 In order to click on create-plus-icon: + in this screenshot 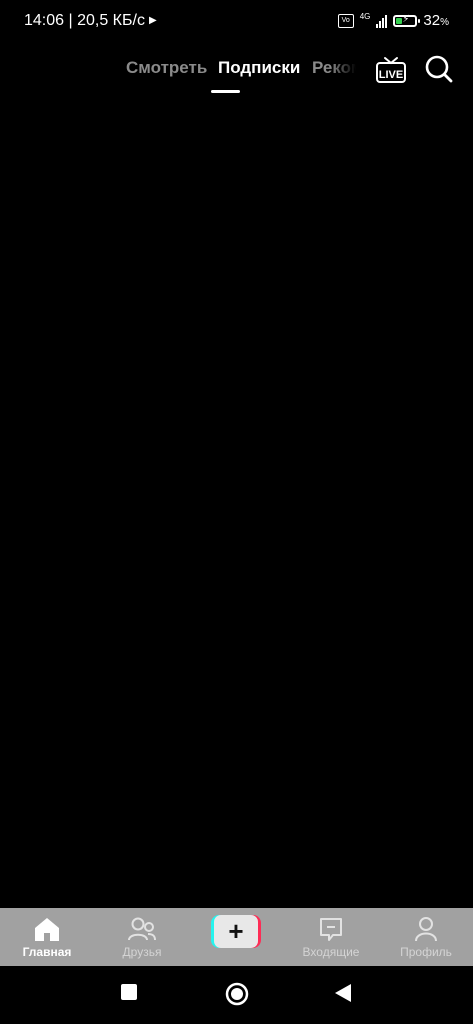, I will do `click(236, 931)`.